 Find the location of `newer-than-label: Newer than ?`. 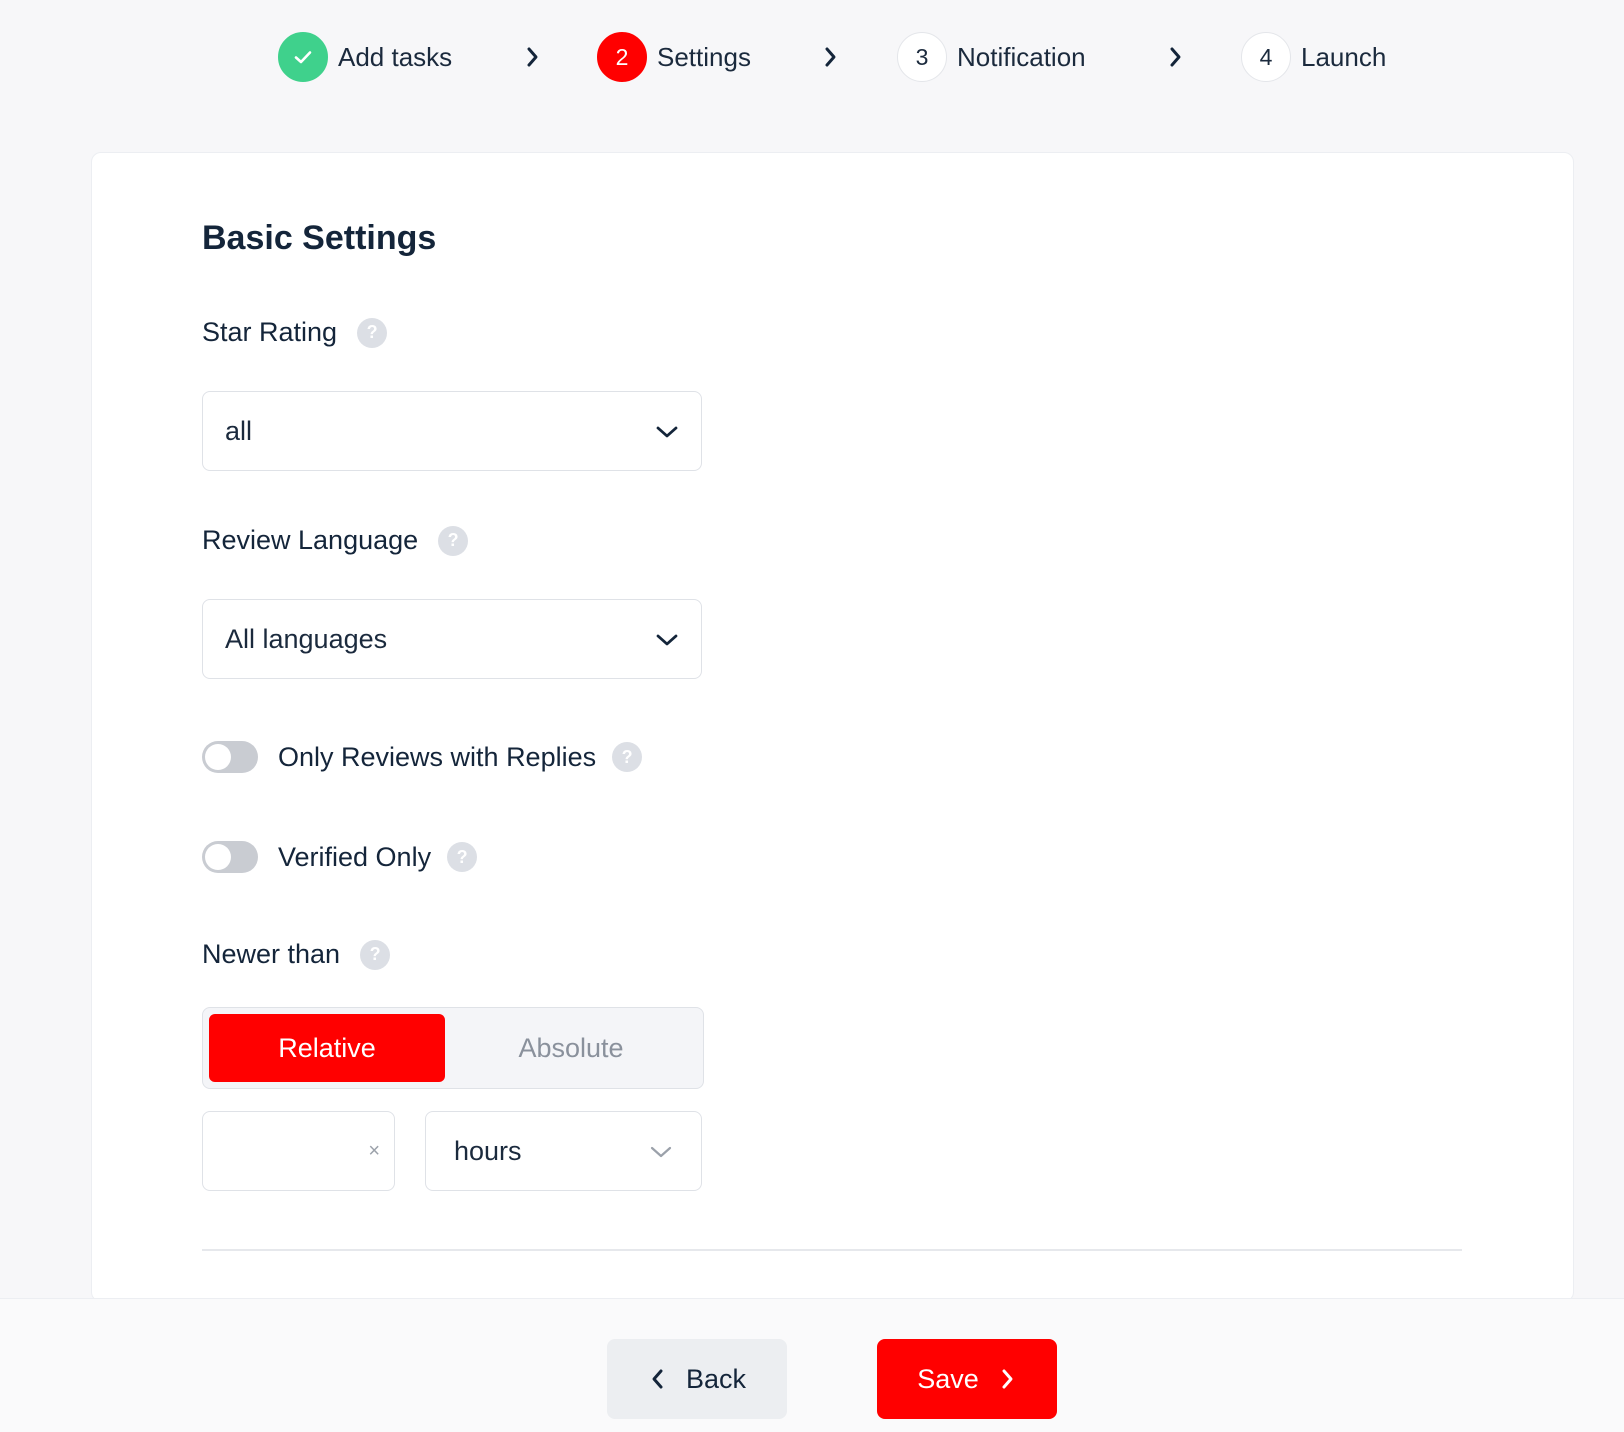

newer-than-label: Newer than ? is located at coordinates (296, 954).